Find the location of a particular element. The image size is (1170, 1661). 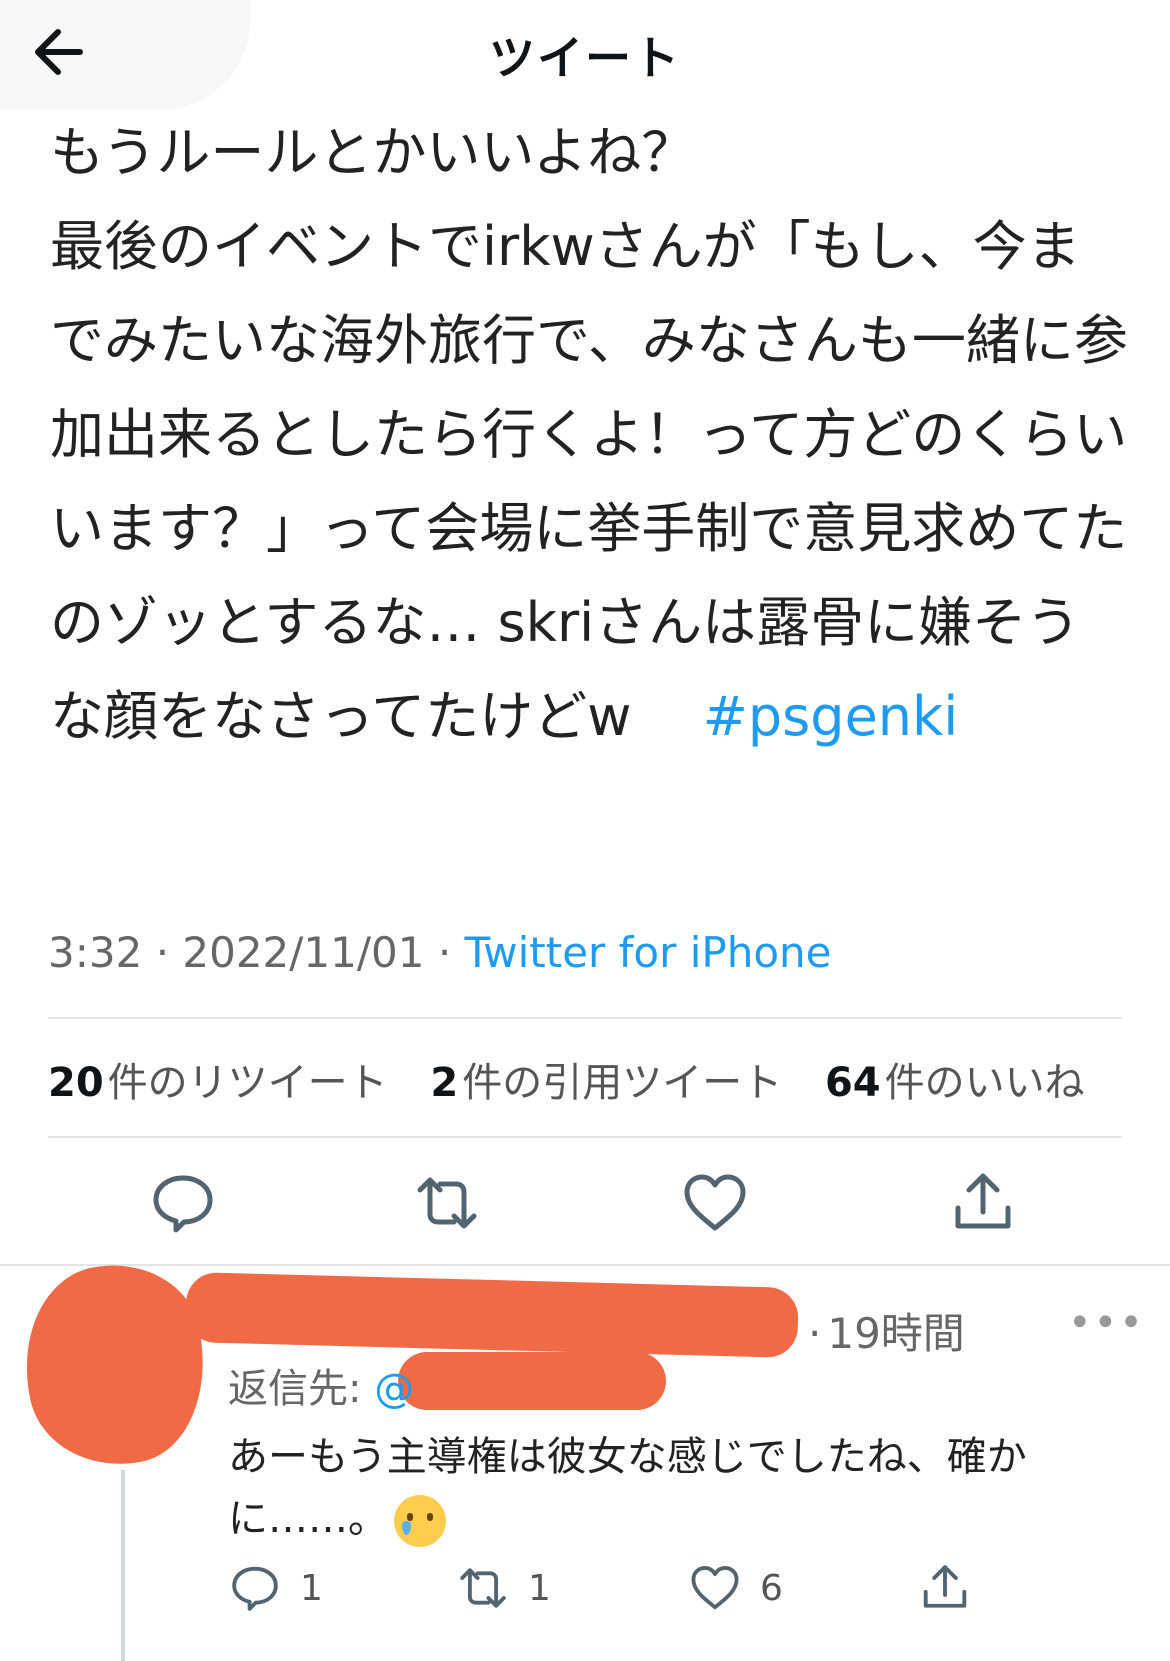

top-bar: ツイート is located at coordinates (585, 55).